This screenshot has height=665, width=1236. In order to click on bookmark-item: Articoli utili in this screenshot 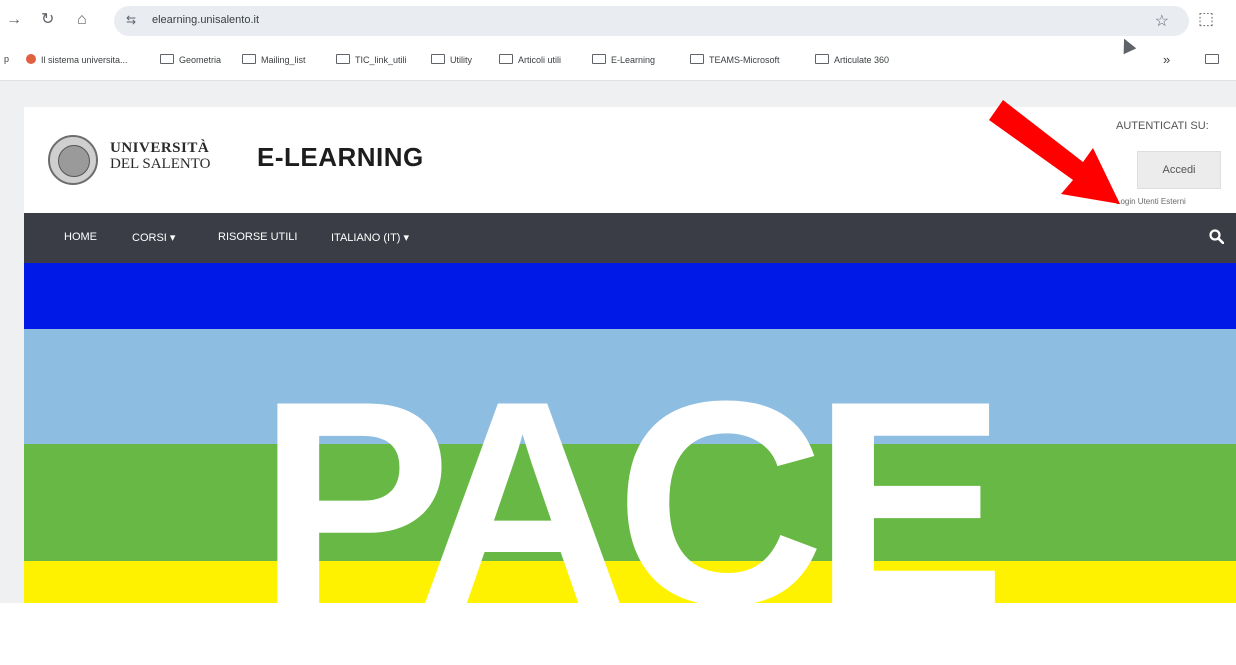, I will do `click(530, 59)`.